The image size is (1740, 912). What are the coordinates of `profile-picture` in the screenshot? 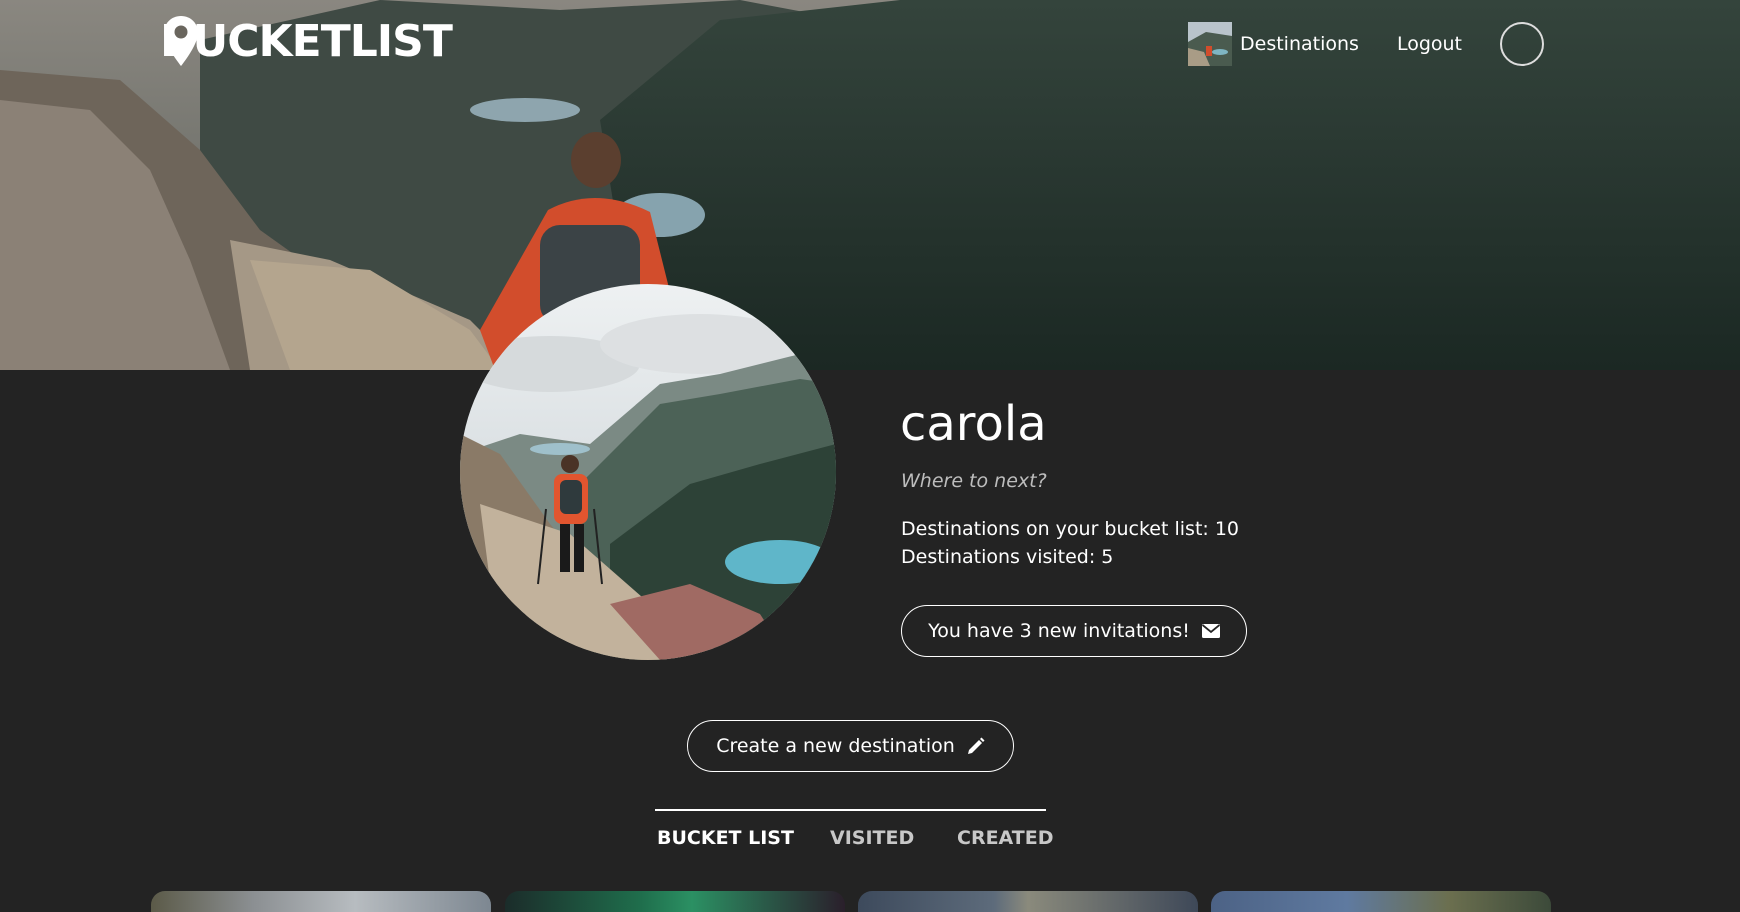 It's located at (648, 472).